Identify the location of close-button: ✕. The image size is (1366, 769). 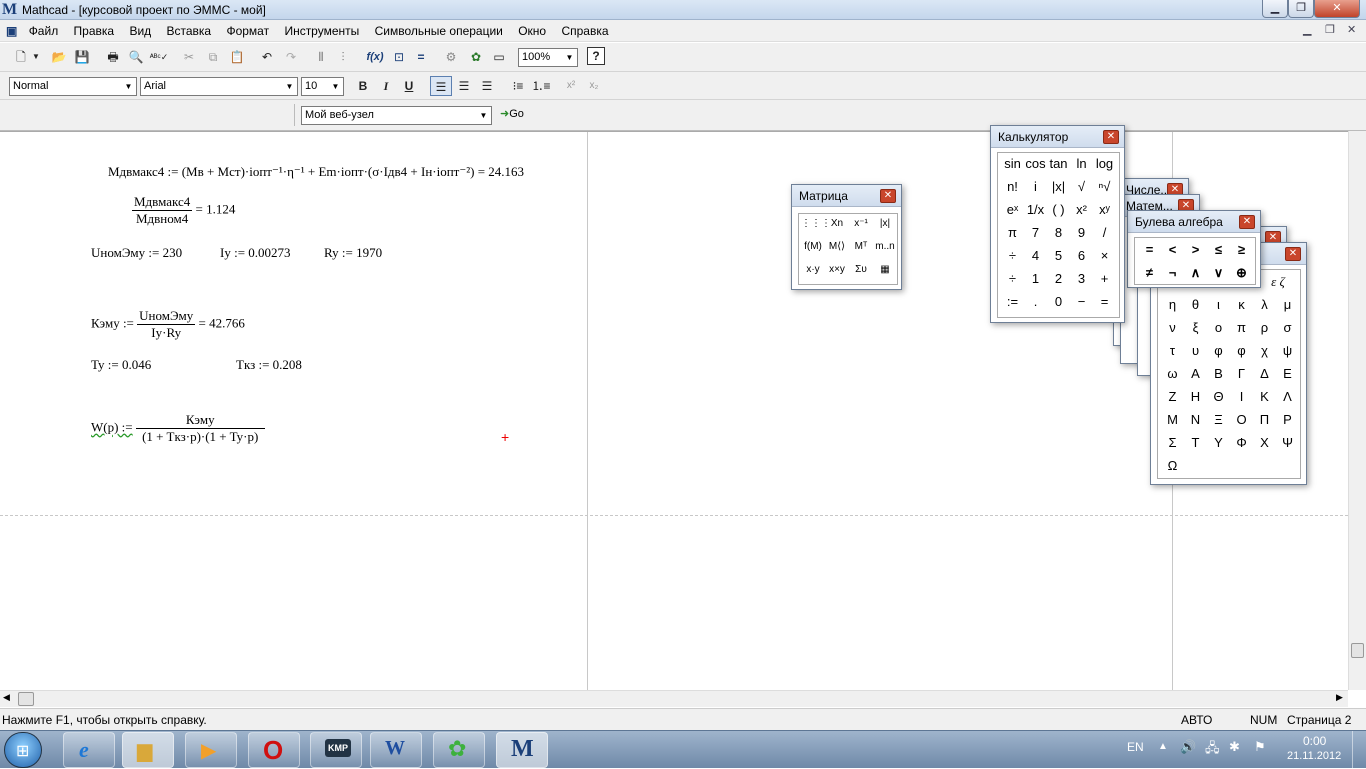
(1337, 9).